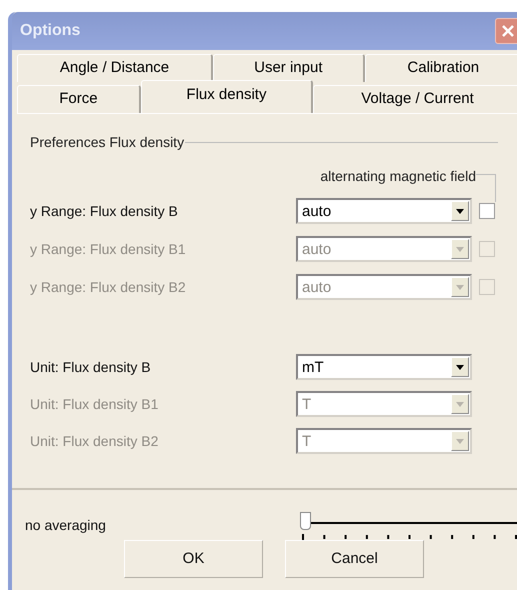  I want to click on averaging-label: no averaging, so click(66, 525).